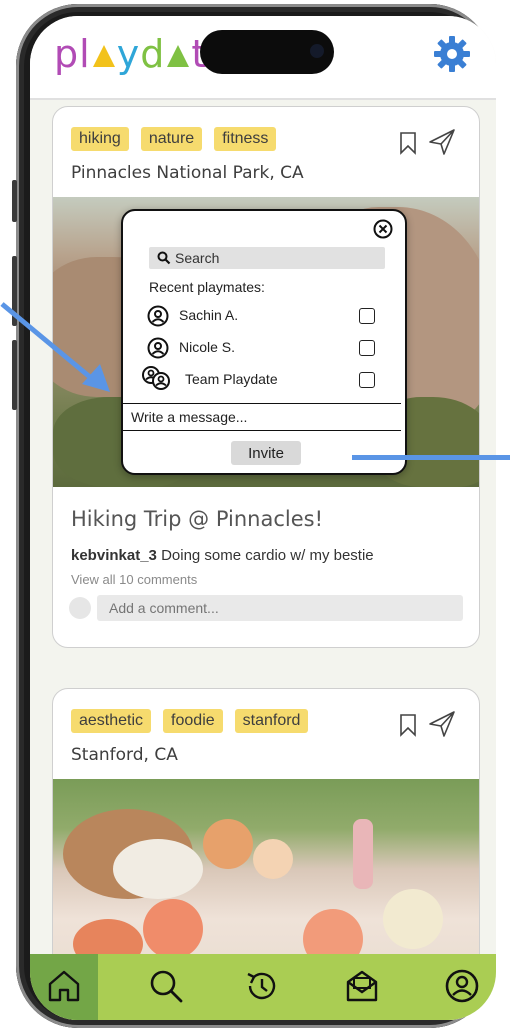 The image size is (510, 1033). I want to click on post-location: Stanford, CA, so click(124, 755).